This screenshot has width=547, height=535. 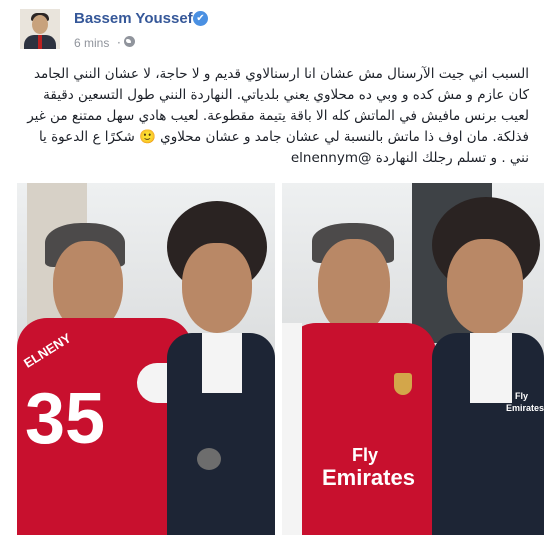 What do you see at coordinates (209, 459) in the screenshot?
I see `wrist-watch` at bounding box center [209, 459].